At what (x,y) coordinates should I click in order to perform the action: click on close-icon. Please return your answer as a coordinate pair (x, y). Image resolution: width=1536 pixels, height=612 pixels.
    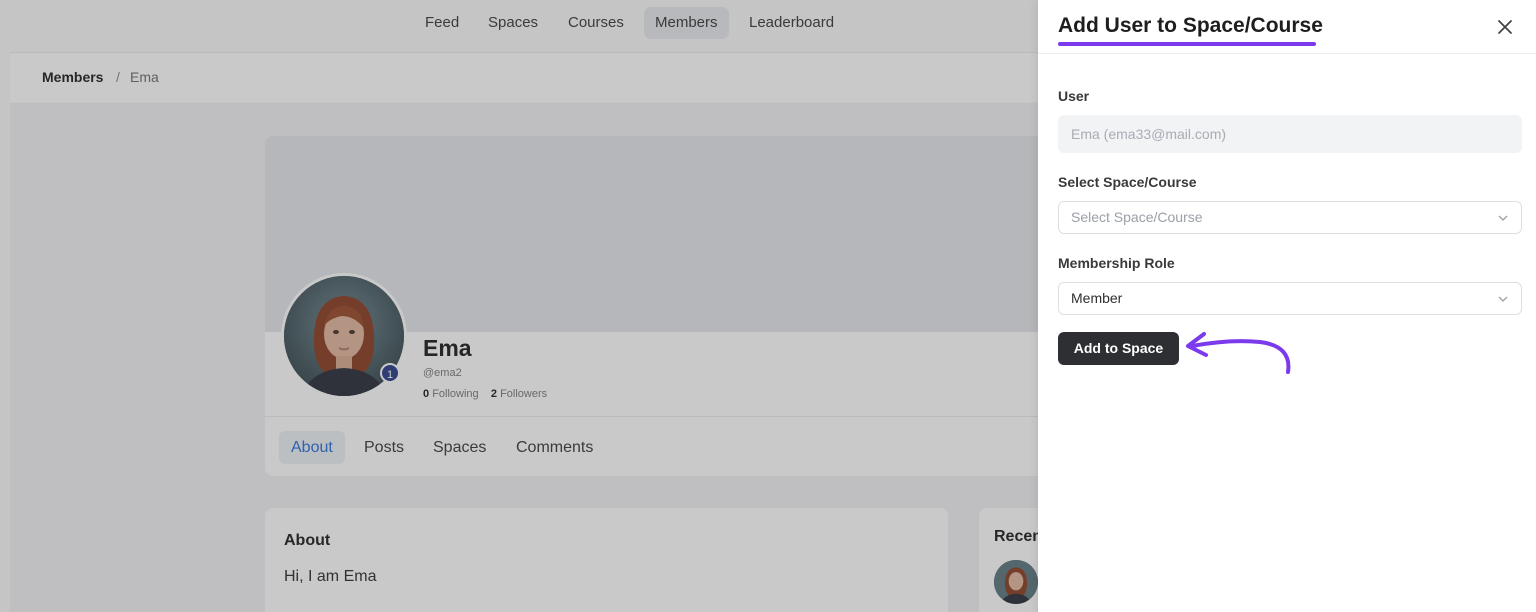
    Looking at the image, I should click on (1505, 27).